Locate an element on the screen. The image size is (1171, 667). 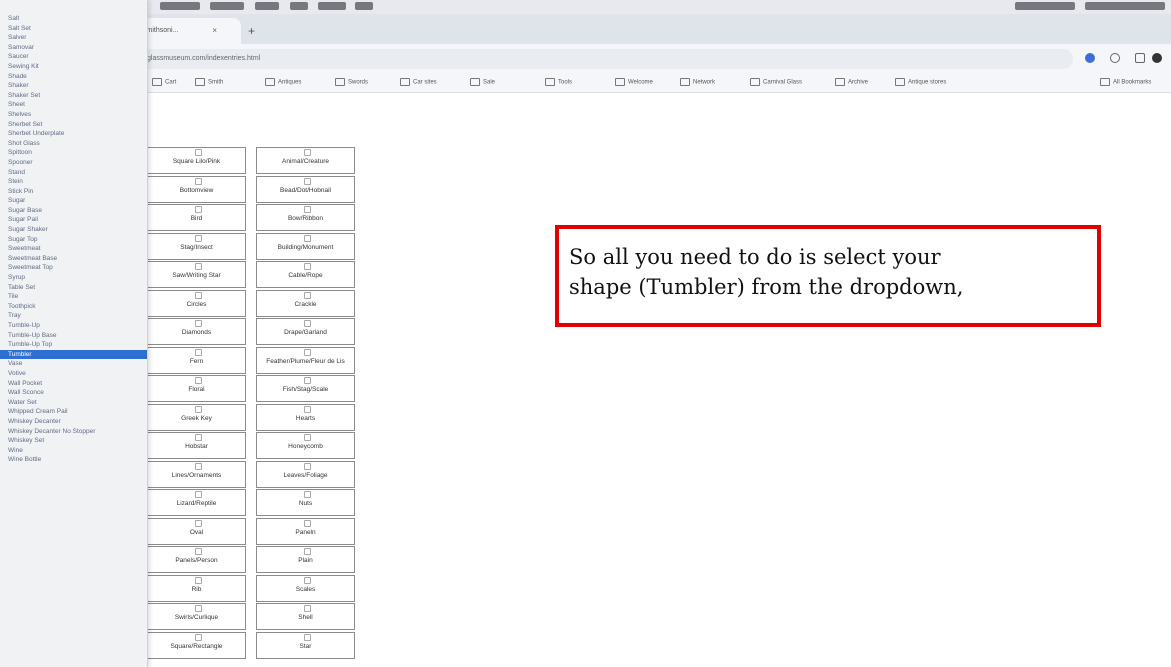
pattern-cell: Hearts is located at coordinates (305, 417).